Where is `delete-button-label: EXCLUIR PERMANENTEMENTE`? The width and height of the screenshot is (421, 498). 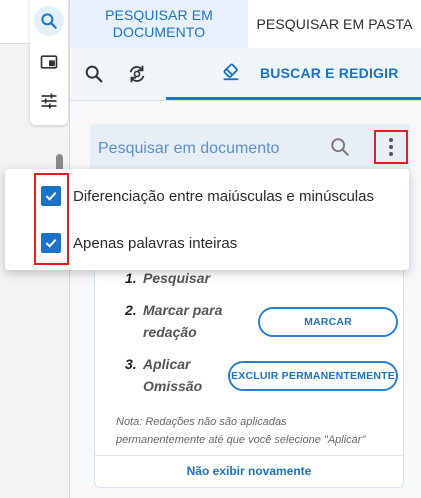
delete-button-label: EXCLUIR PERMANENTEMENTE is located at coordinates (313, 376).